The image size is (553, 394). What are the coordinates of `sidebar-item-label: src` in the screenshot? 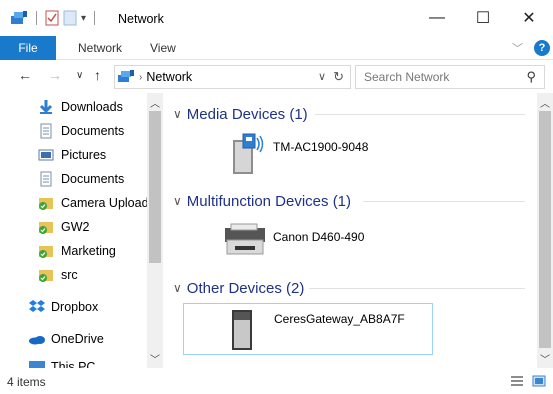 It's located at (69, 275).